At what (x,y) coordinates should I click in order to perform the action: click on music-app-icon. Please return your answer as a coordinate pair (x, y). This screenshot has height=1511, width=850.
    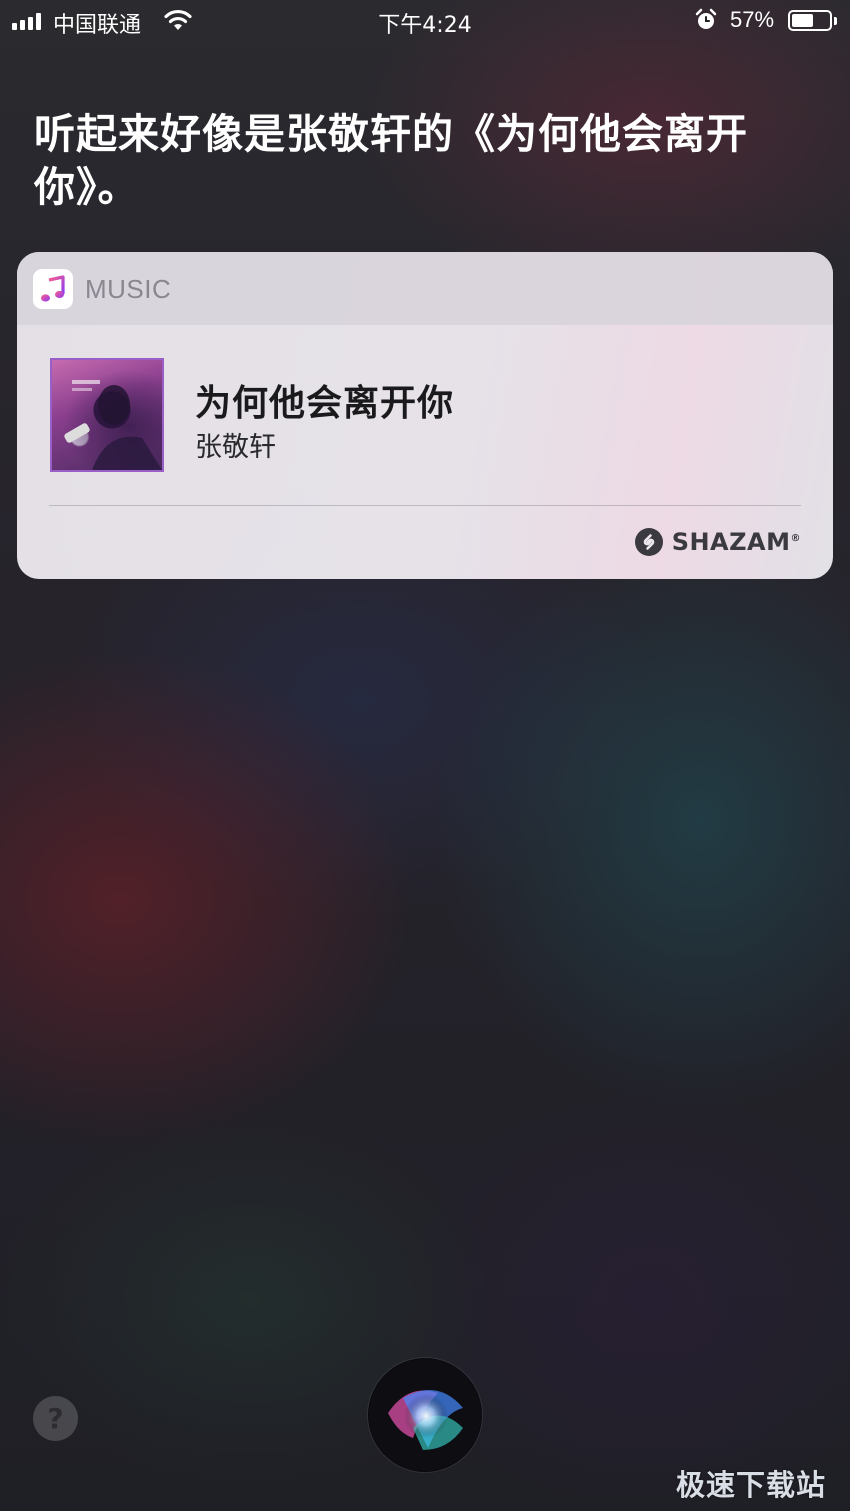
    Looking at the image, I should click on (53, 289).